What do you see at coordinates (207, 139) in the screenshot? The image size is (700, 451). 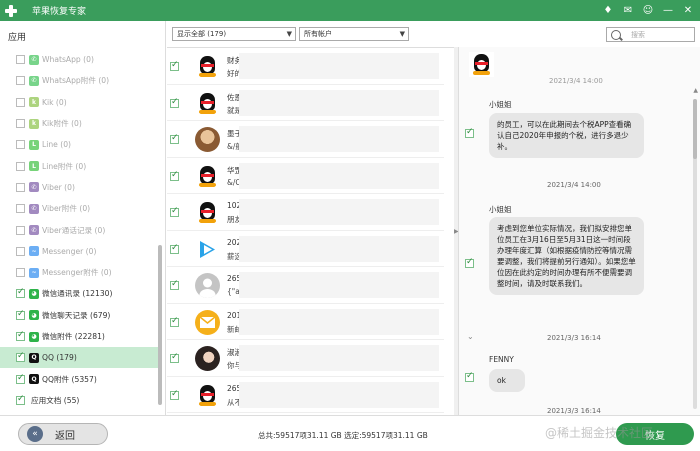 I see `photo-avatar` at bounding box center [207, 139].